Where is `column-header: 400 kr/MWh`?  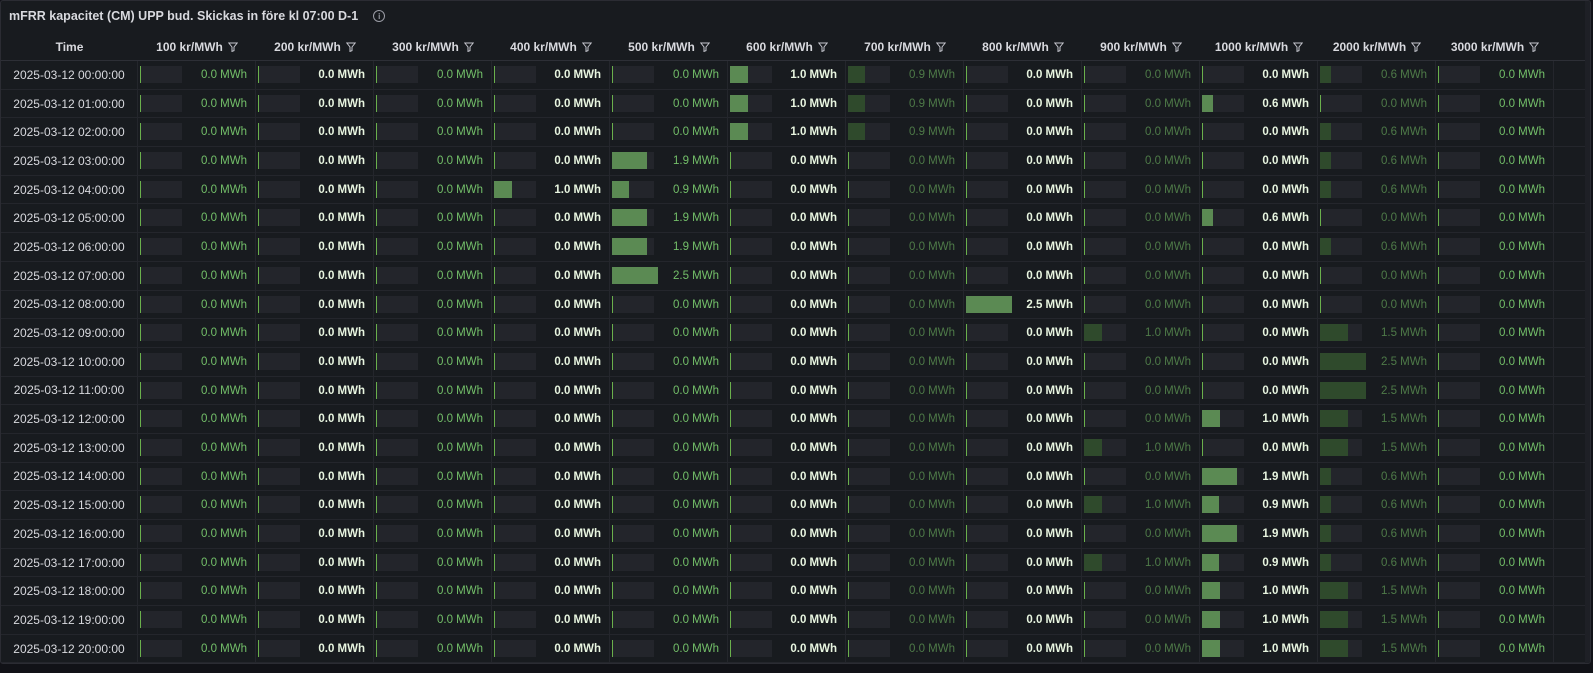 column-header: 400 kr/MWh is located at coordinates (551, 46).